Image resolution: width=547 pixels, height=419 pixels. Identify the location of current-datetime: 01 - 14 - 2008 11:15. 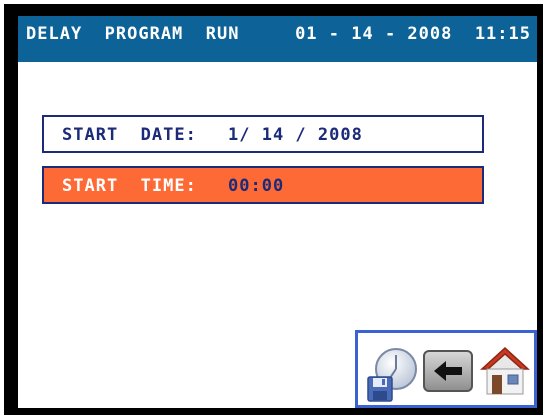
(413, 34).